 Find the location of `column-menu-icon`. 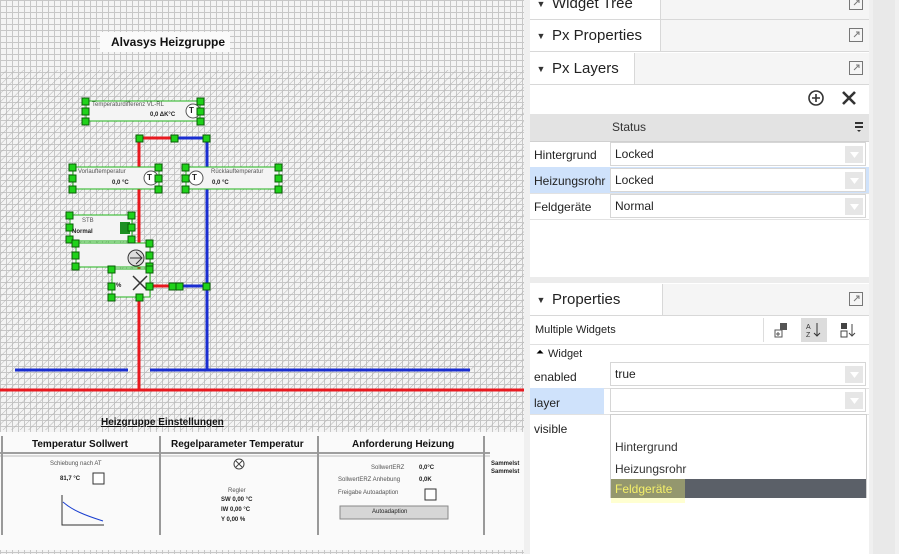

column-menu-icon is located at coordinates (859, 127).